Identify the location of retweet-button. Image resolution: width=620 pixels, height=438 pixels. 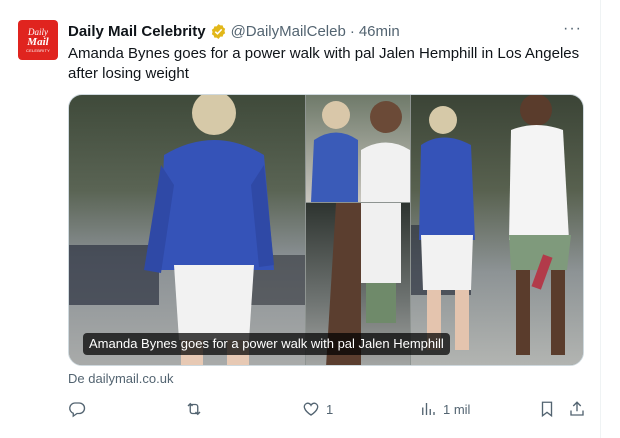
(197, 409).